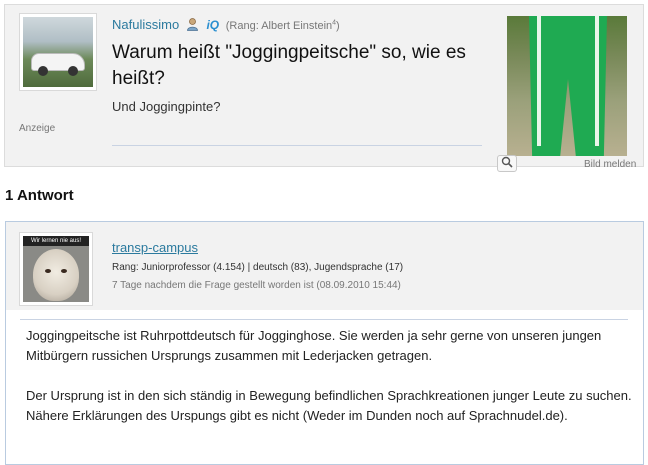  Describe the element at coordinates (610, 164) in the screenshot. I see `report-image-link: Bild melden` at that location.